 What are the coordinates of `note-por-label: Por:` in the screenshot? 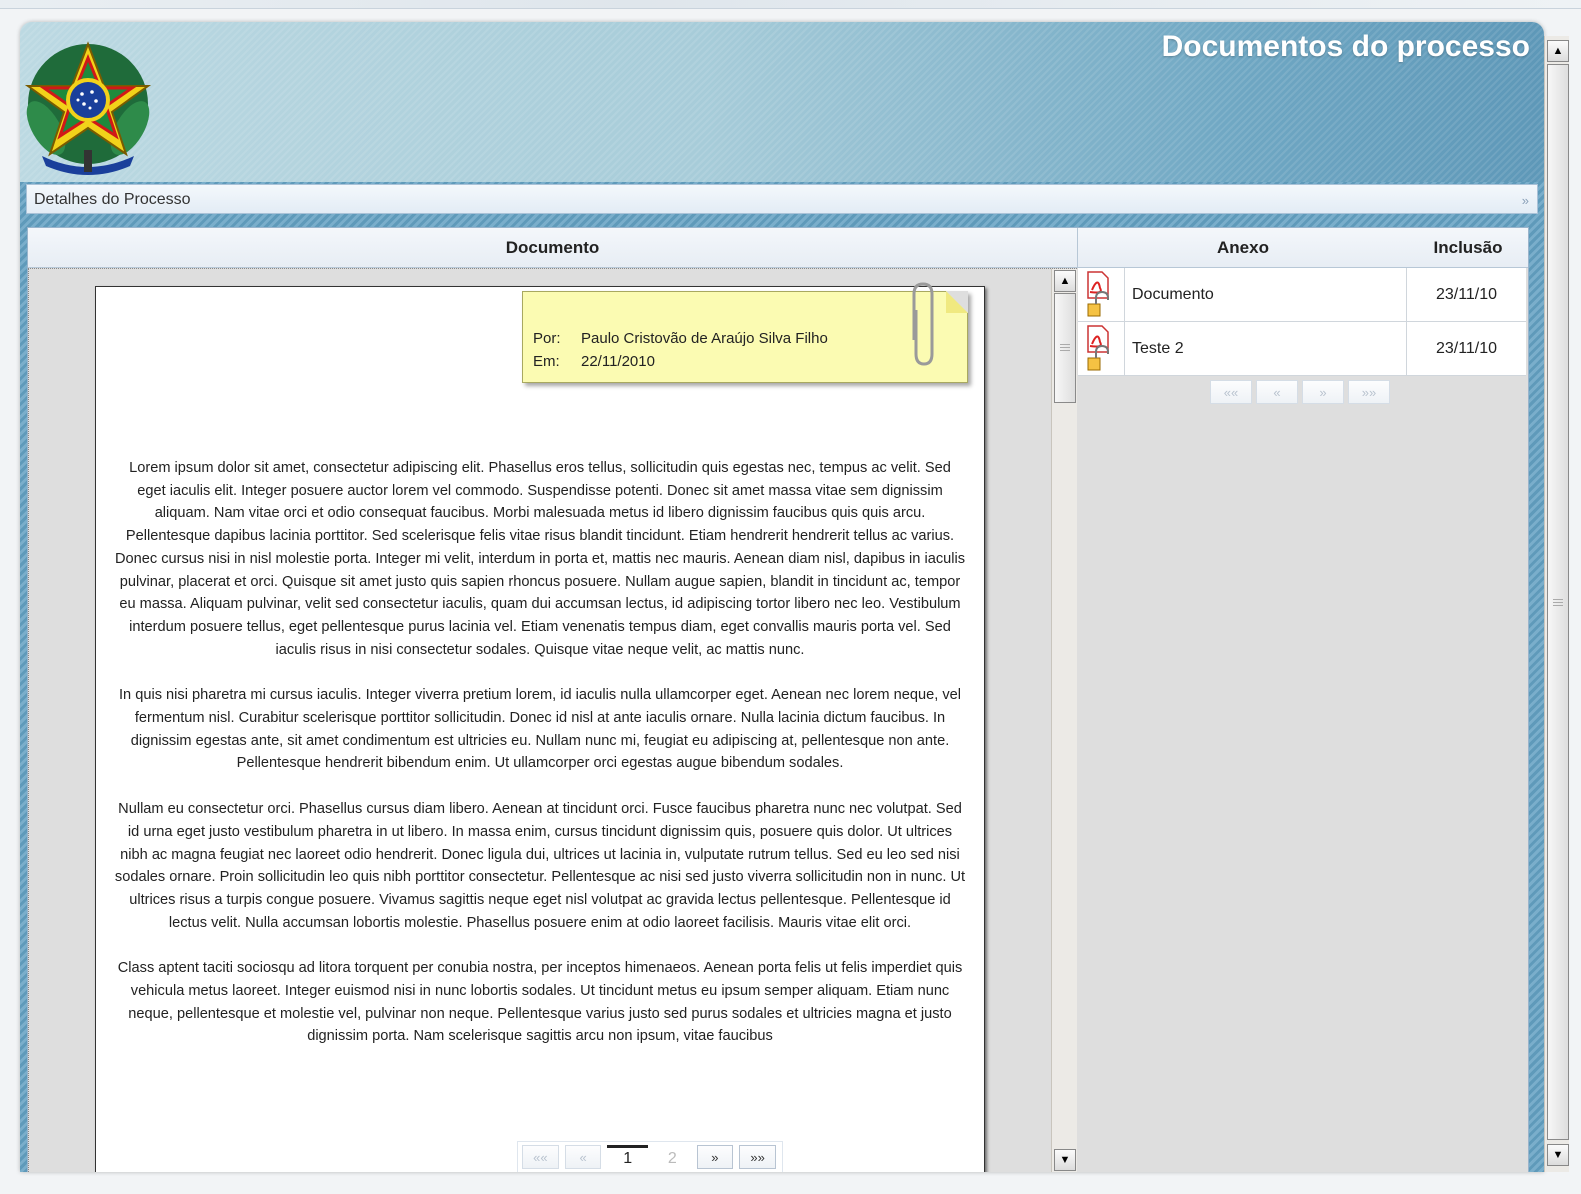 It's located at (547, 338).